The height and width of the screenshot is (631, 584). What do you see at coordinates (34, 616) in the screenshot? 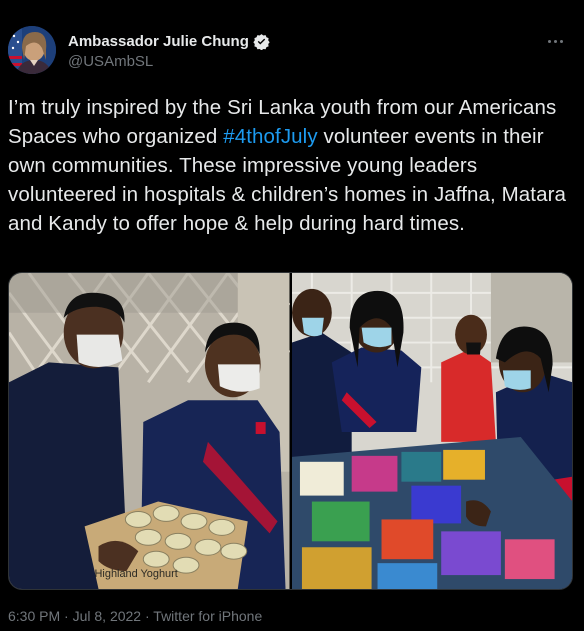
I see `tweet-time: 6:30 PM` at bounding box center [34, 616].